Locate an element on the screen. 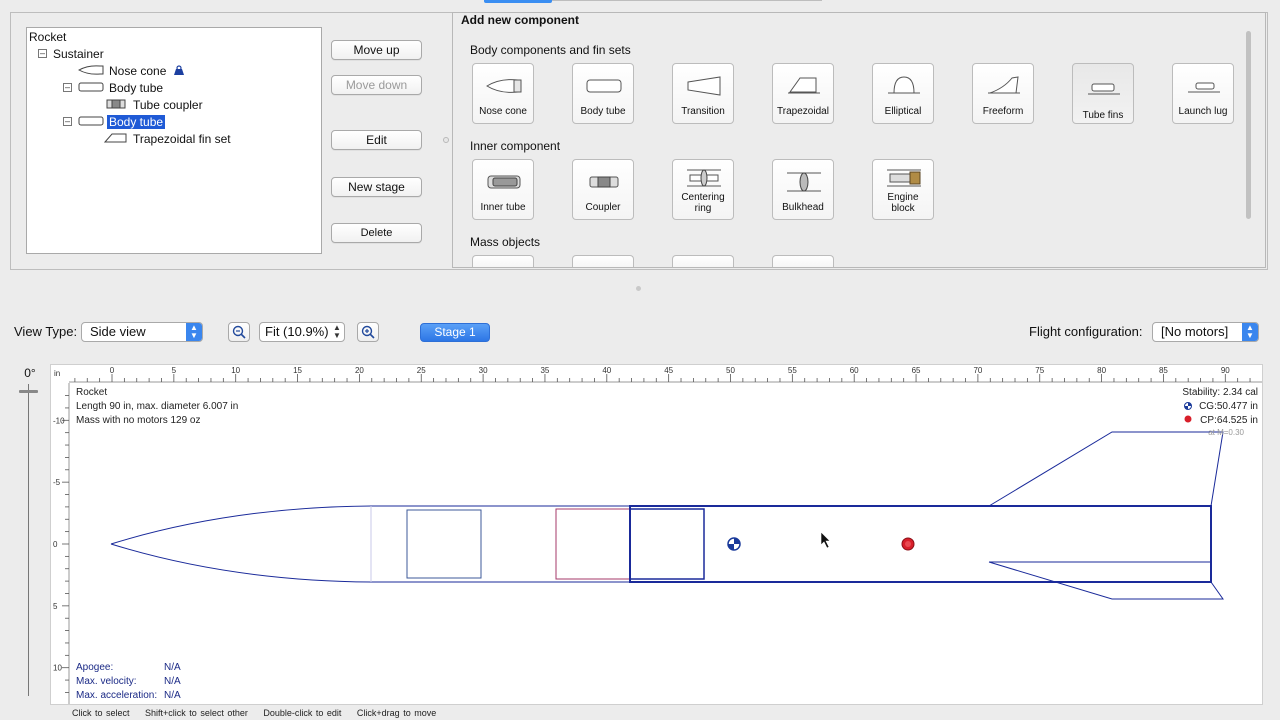  flight-config-label: Flight configuration: is located at coordinates (1086, 331).